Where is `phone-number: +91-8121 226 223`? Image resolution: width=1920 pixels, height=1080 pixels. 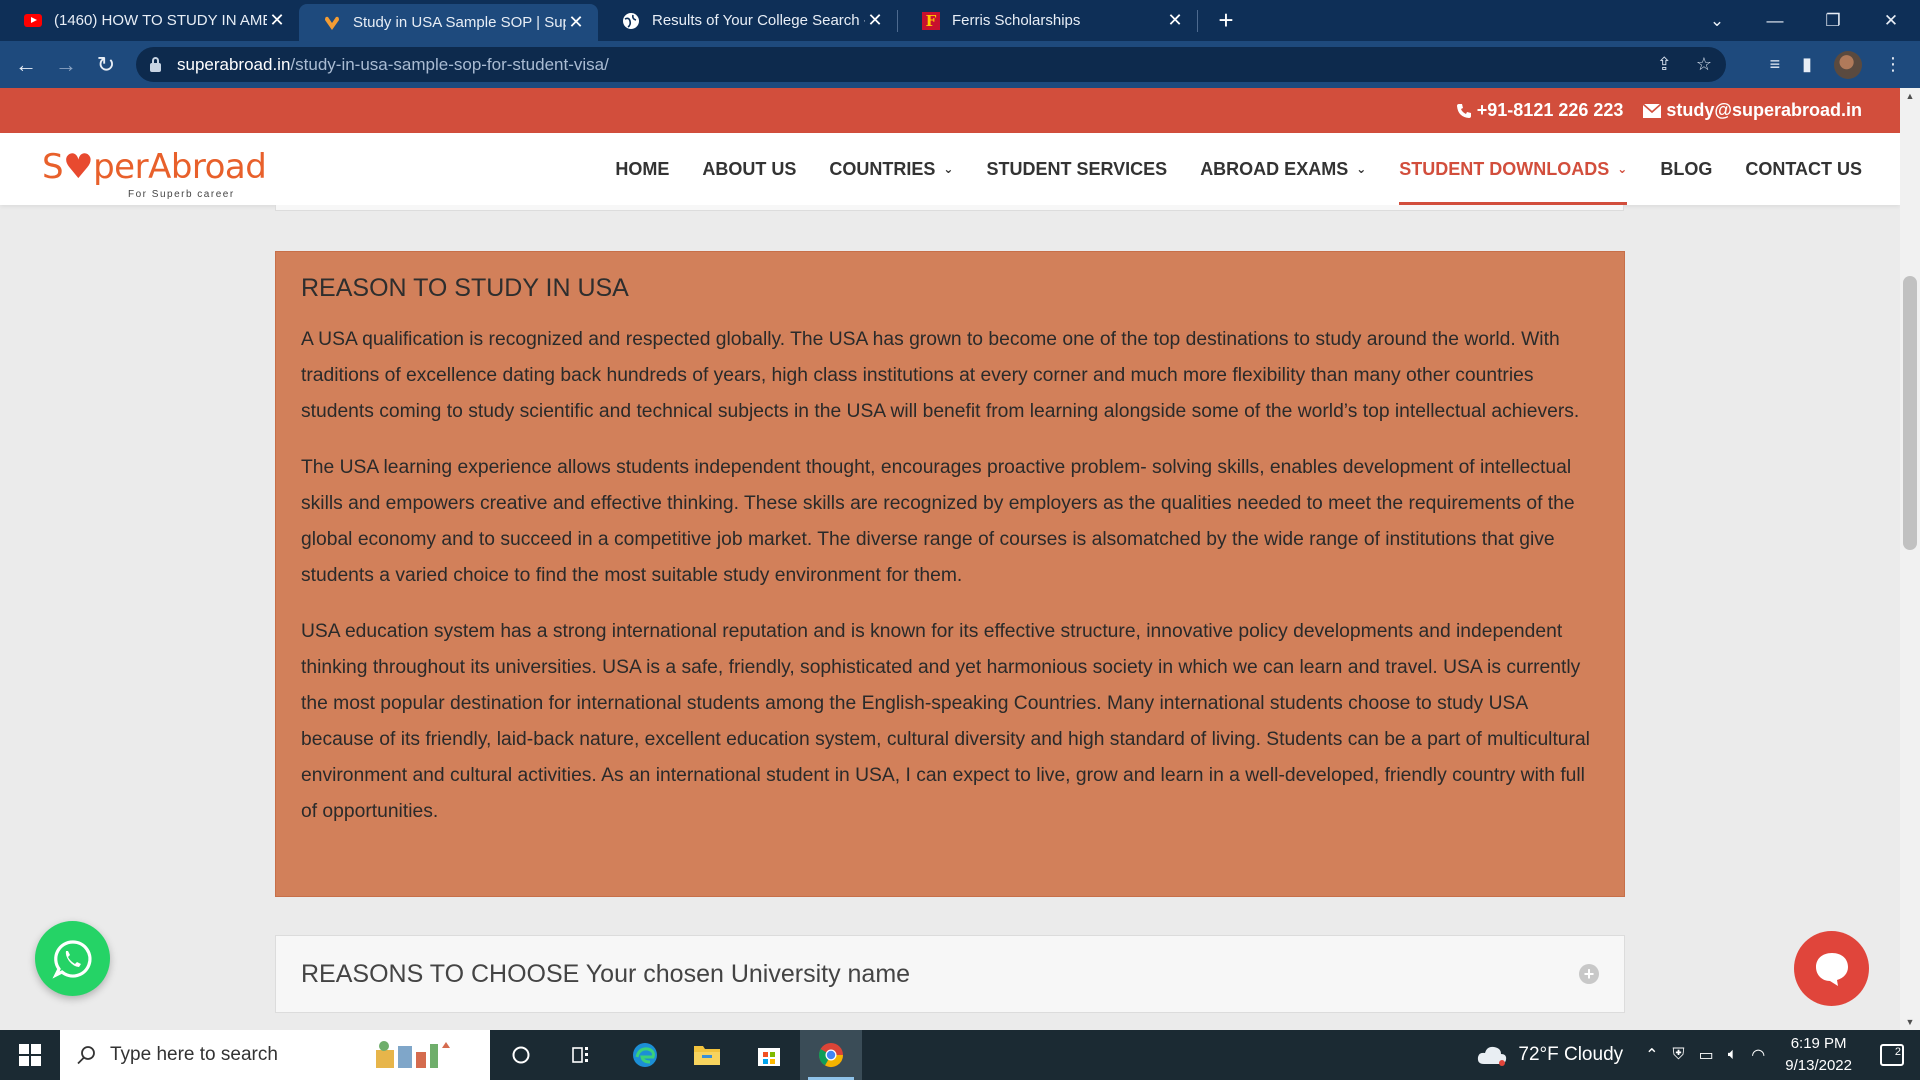 phone-number: +91-8121 226 223 is located at coordinates (1550, 110).